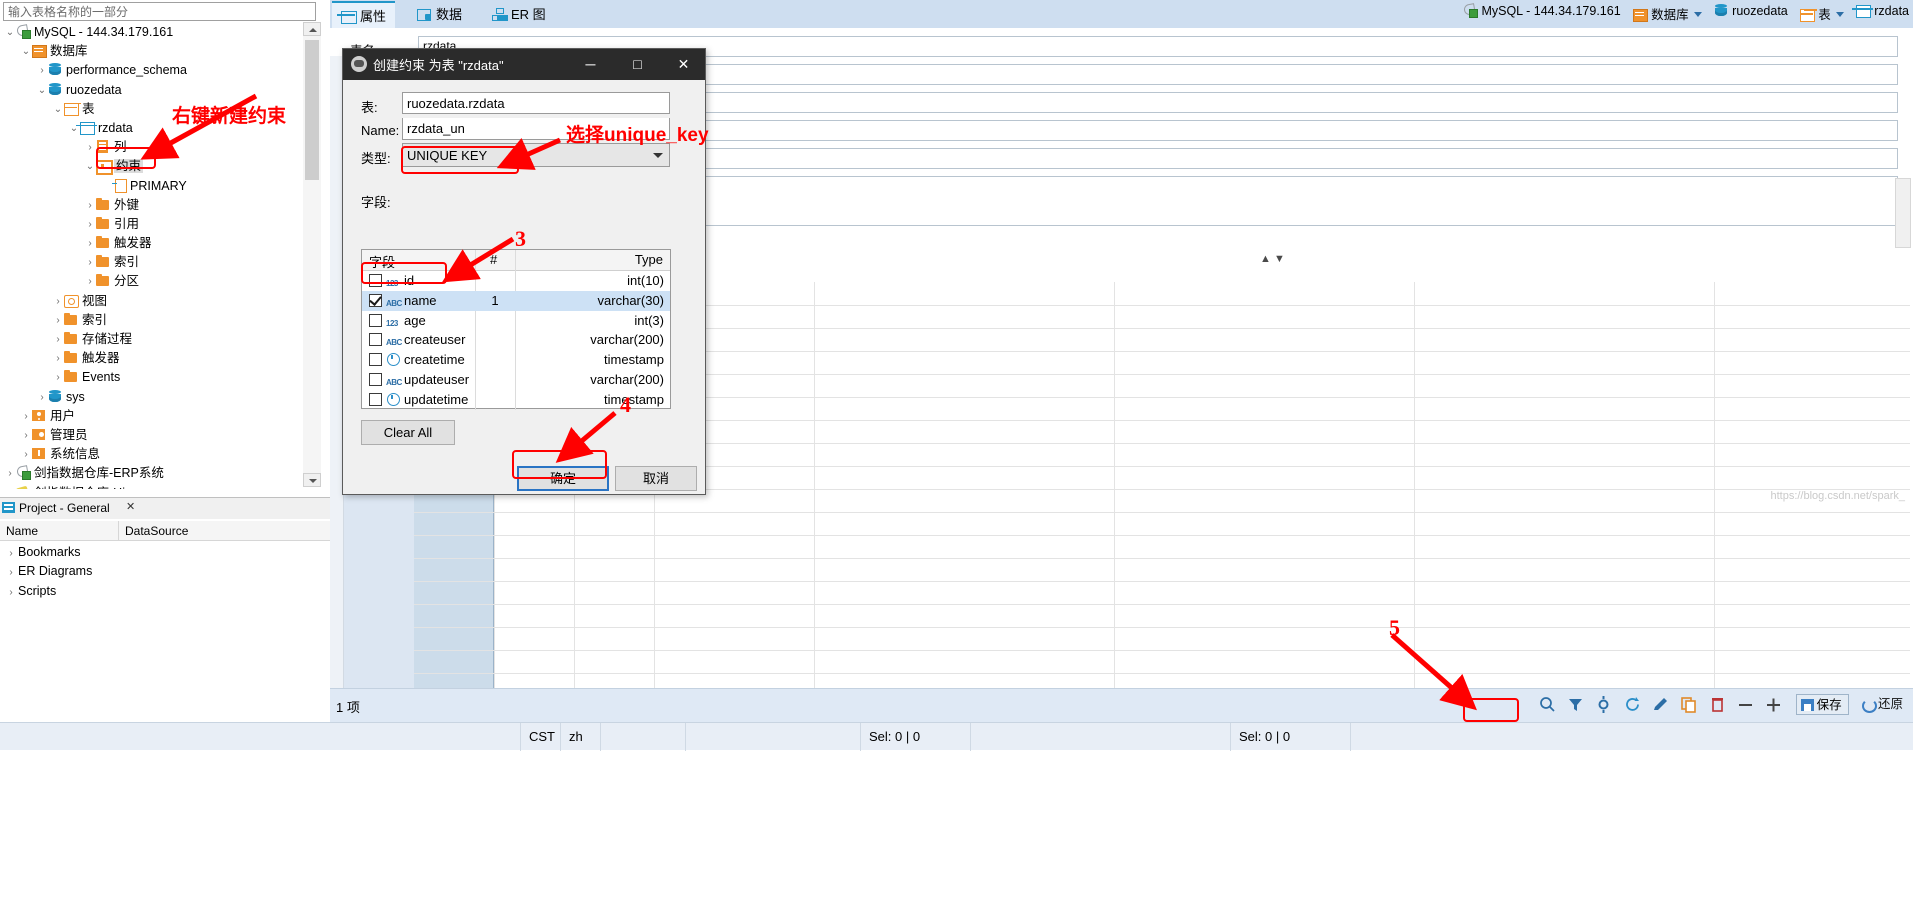  Describe the element at coordinates (151, 166) in the screenshot. I see `tree-node-i7: ⌄ 约束` at that location.